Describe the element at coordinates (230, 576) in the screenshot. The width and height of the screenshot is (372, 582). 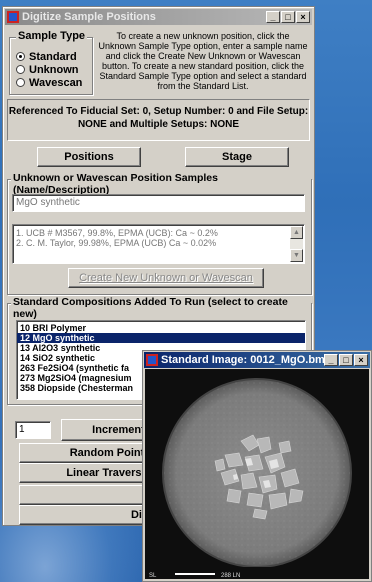
I see `scale-label-right: 288 LN` at that location.